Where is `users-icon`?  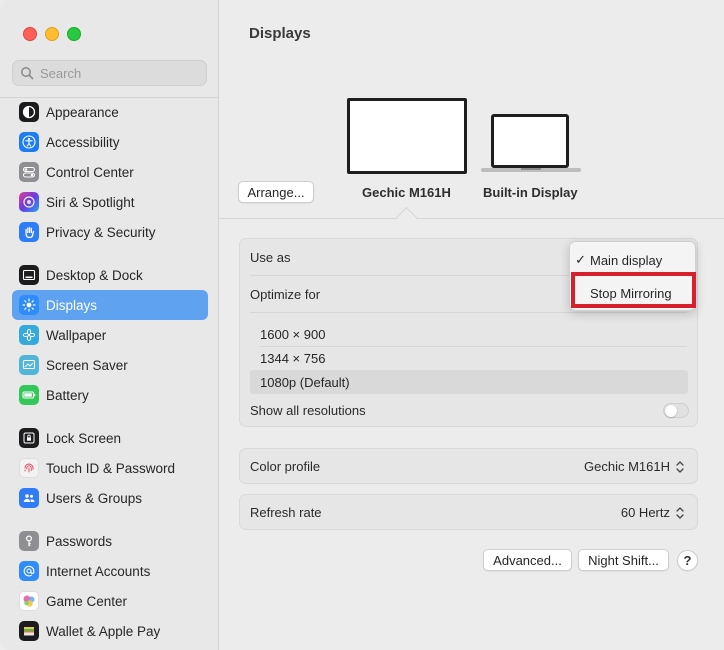
users-icon is located at coordinates (29, 498).